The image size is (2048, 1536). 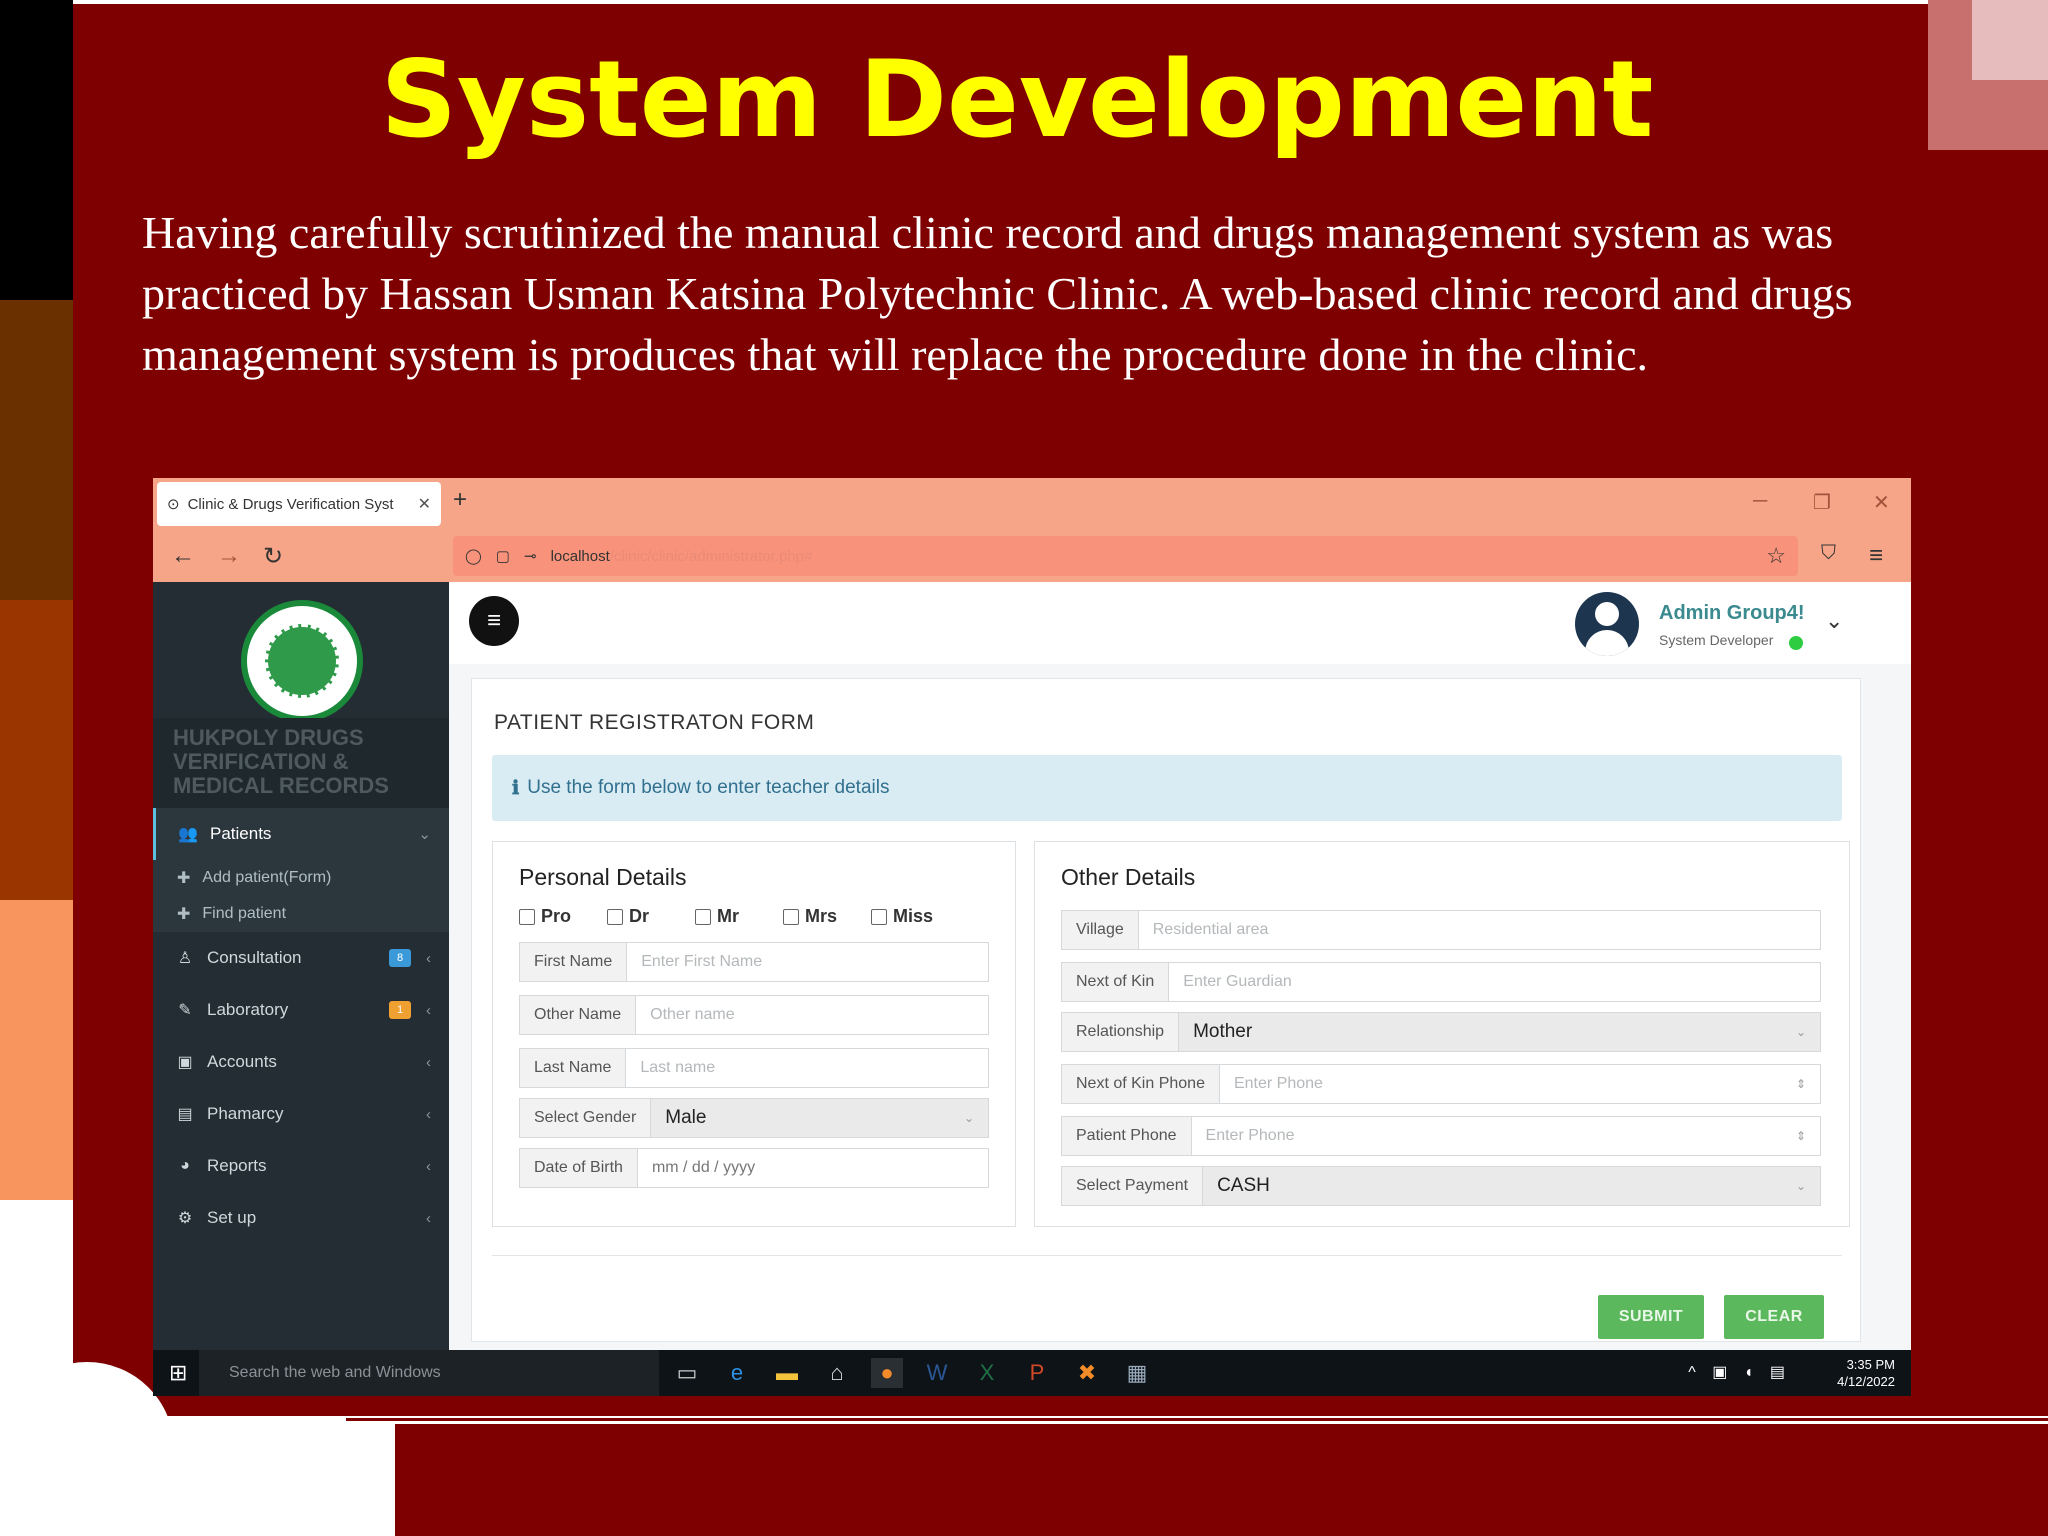 What do you see at coordinates (807, 962) in the screenshot?
I see `first-name-input: Enter First Name` at bounding box center [807, 962].